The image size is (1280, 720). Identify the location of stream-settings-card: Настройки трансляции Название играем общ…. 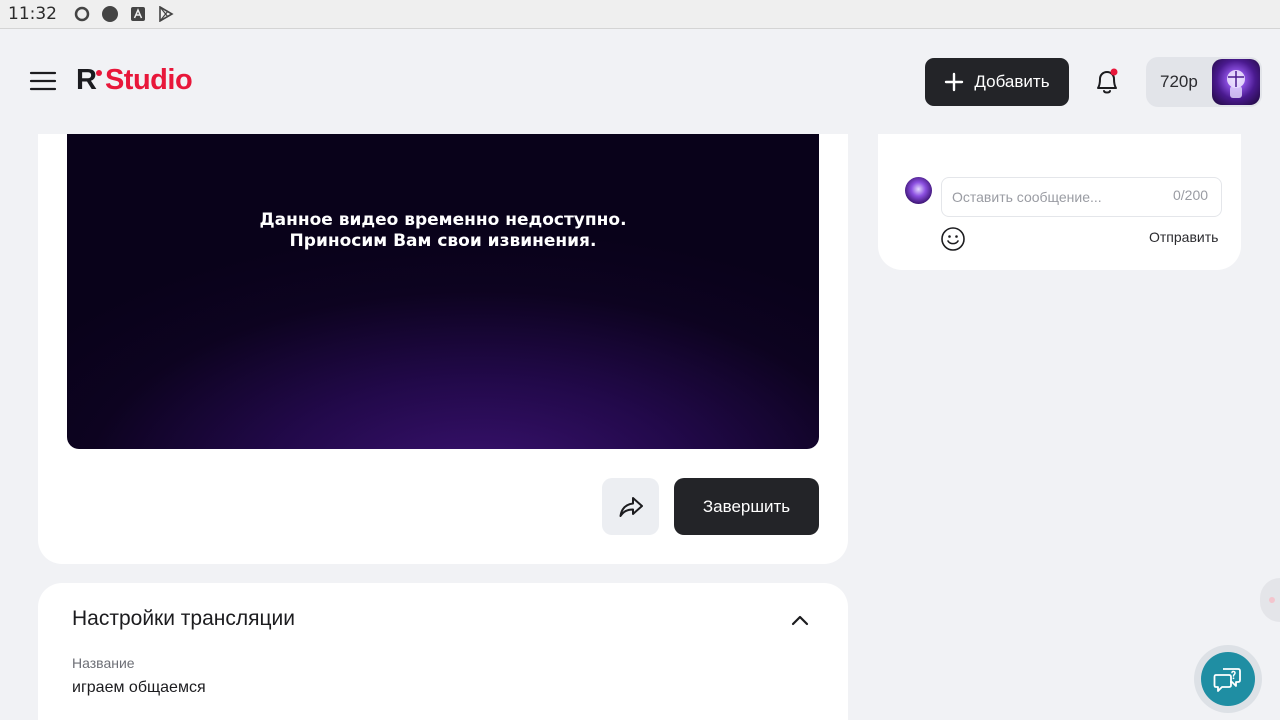
(443, 651).